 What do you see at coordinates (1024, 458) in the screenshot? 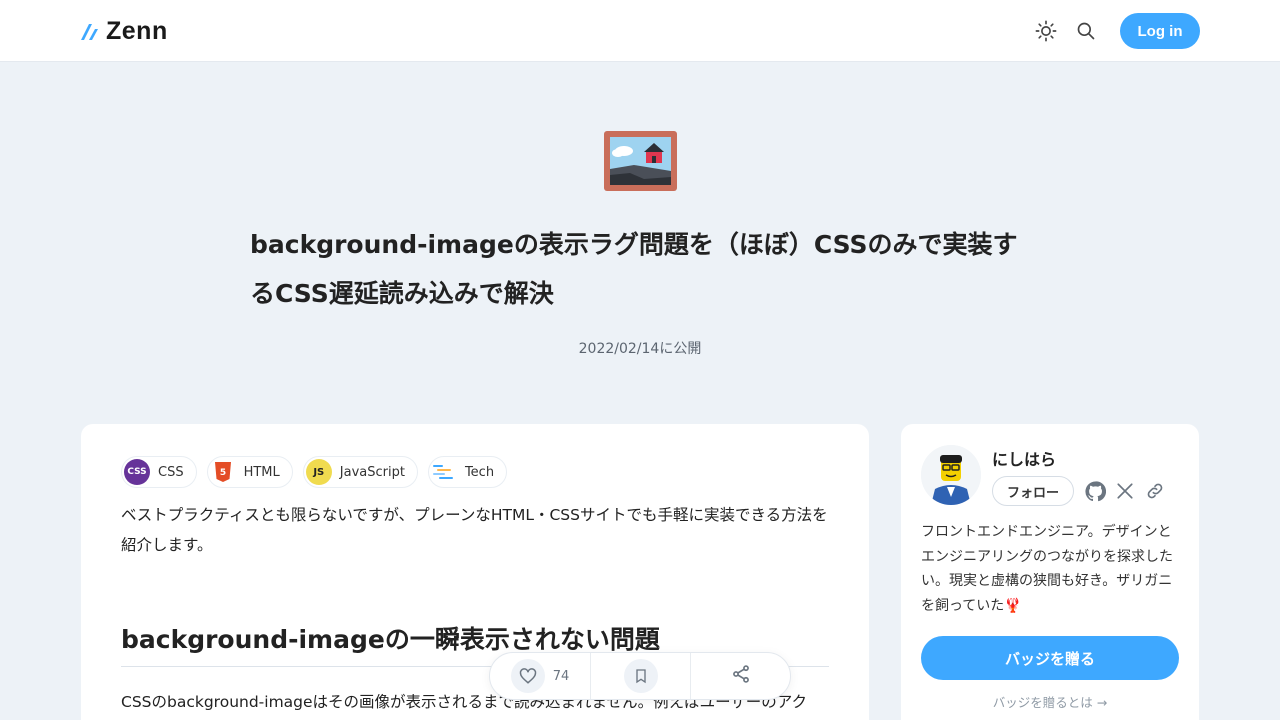
I see `author-name: にしはら` at bounding box center [1024, 458].